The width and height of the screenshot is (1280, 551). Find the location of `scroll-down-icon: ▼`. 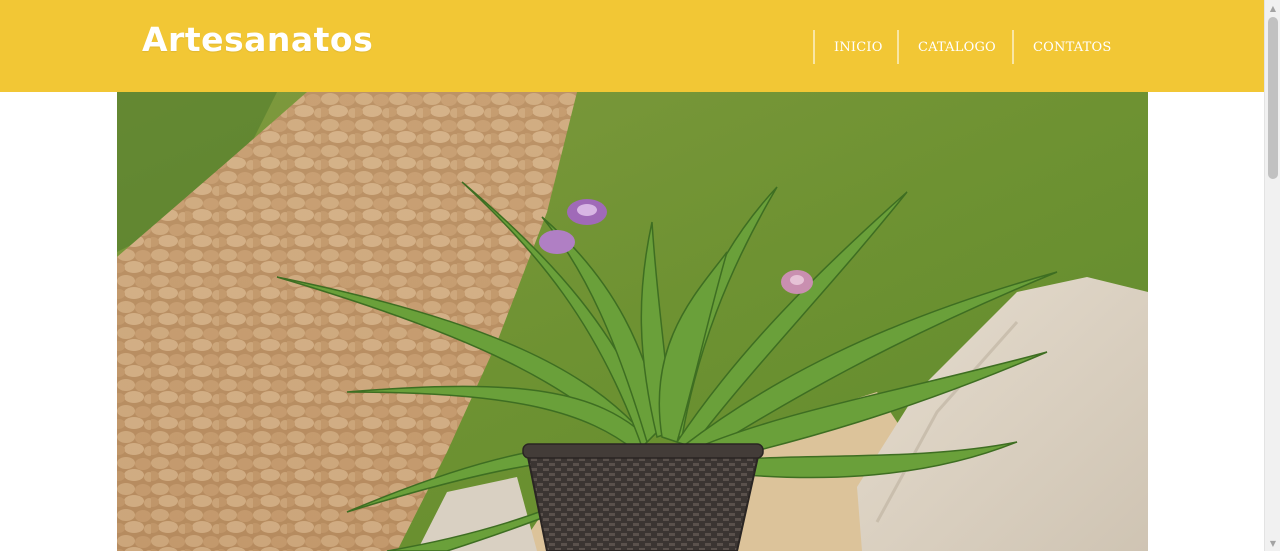

scroll-down-icon: ▼ is located at coordinates (1272, 543).